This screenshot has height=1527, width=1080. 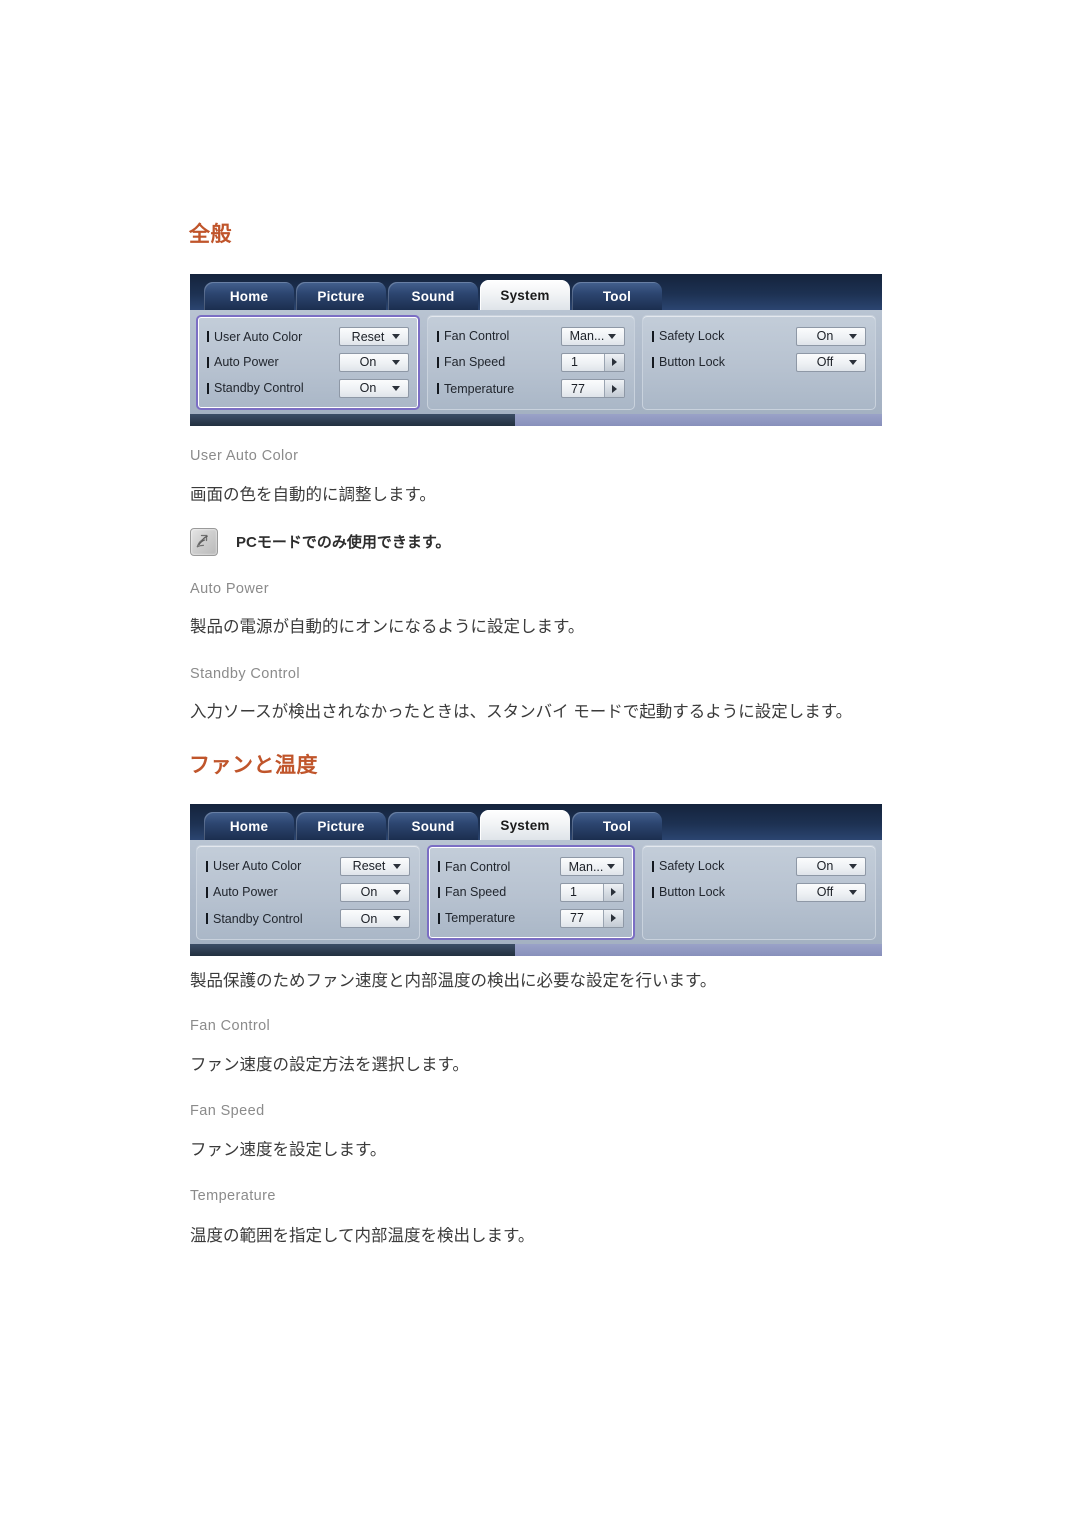 I want to click on osd-row-standby-control: Standby Control On, so click(x=308, y=919).